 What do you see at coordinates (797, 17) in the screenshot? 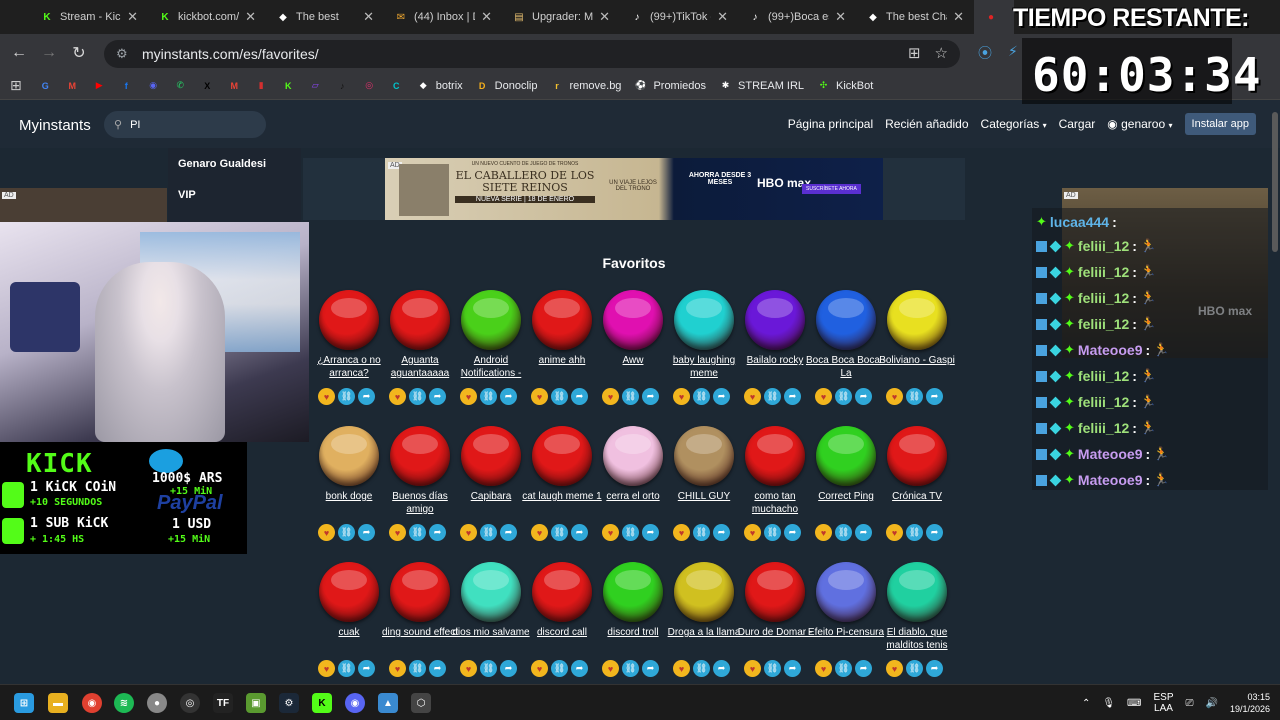
I see `browser-tab: ♪ (99+)Boca es ✕` at bounding box center [797, 17].